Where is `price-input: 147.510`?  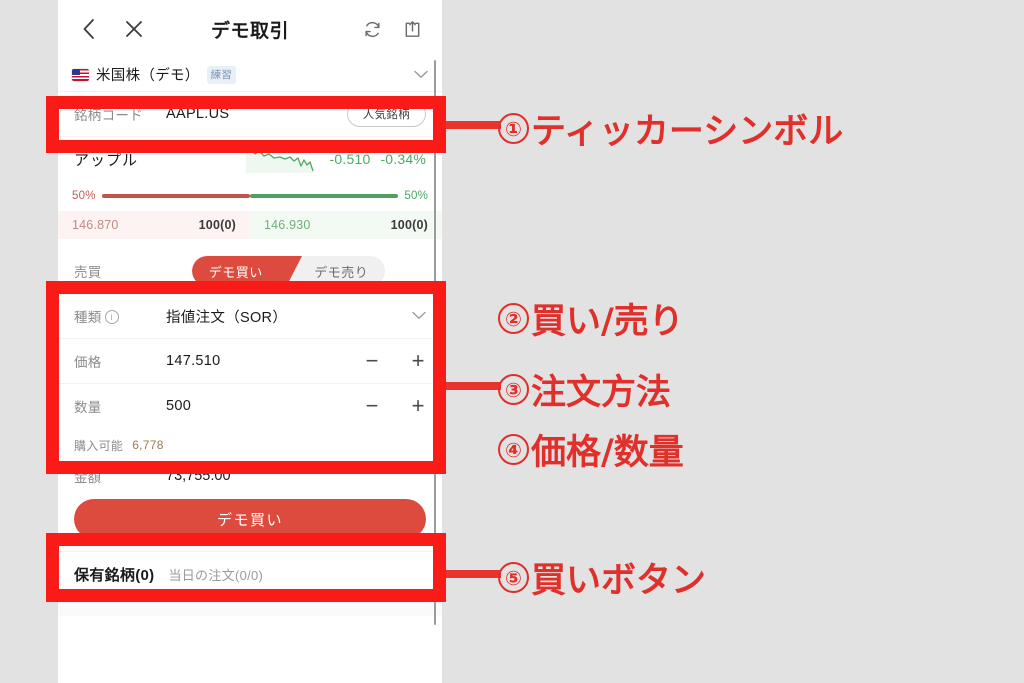
price-input: 147.510 is located at coordinates (193, 361).